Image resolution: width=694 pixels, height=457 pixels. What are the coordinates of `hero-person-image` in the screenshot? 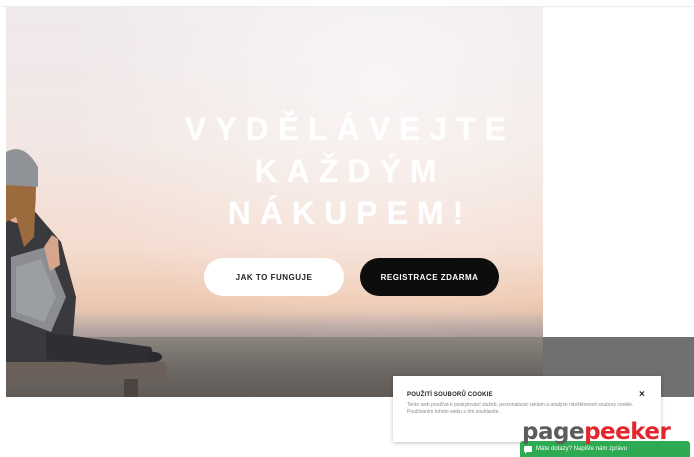 It's located at (86, 273).